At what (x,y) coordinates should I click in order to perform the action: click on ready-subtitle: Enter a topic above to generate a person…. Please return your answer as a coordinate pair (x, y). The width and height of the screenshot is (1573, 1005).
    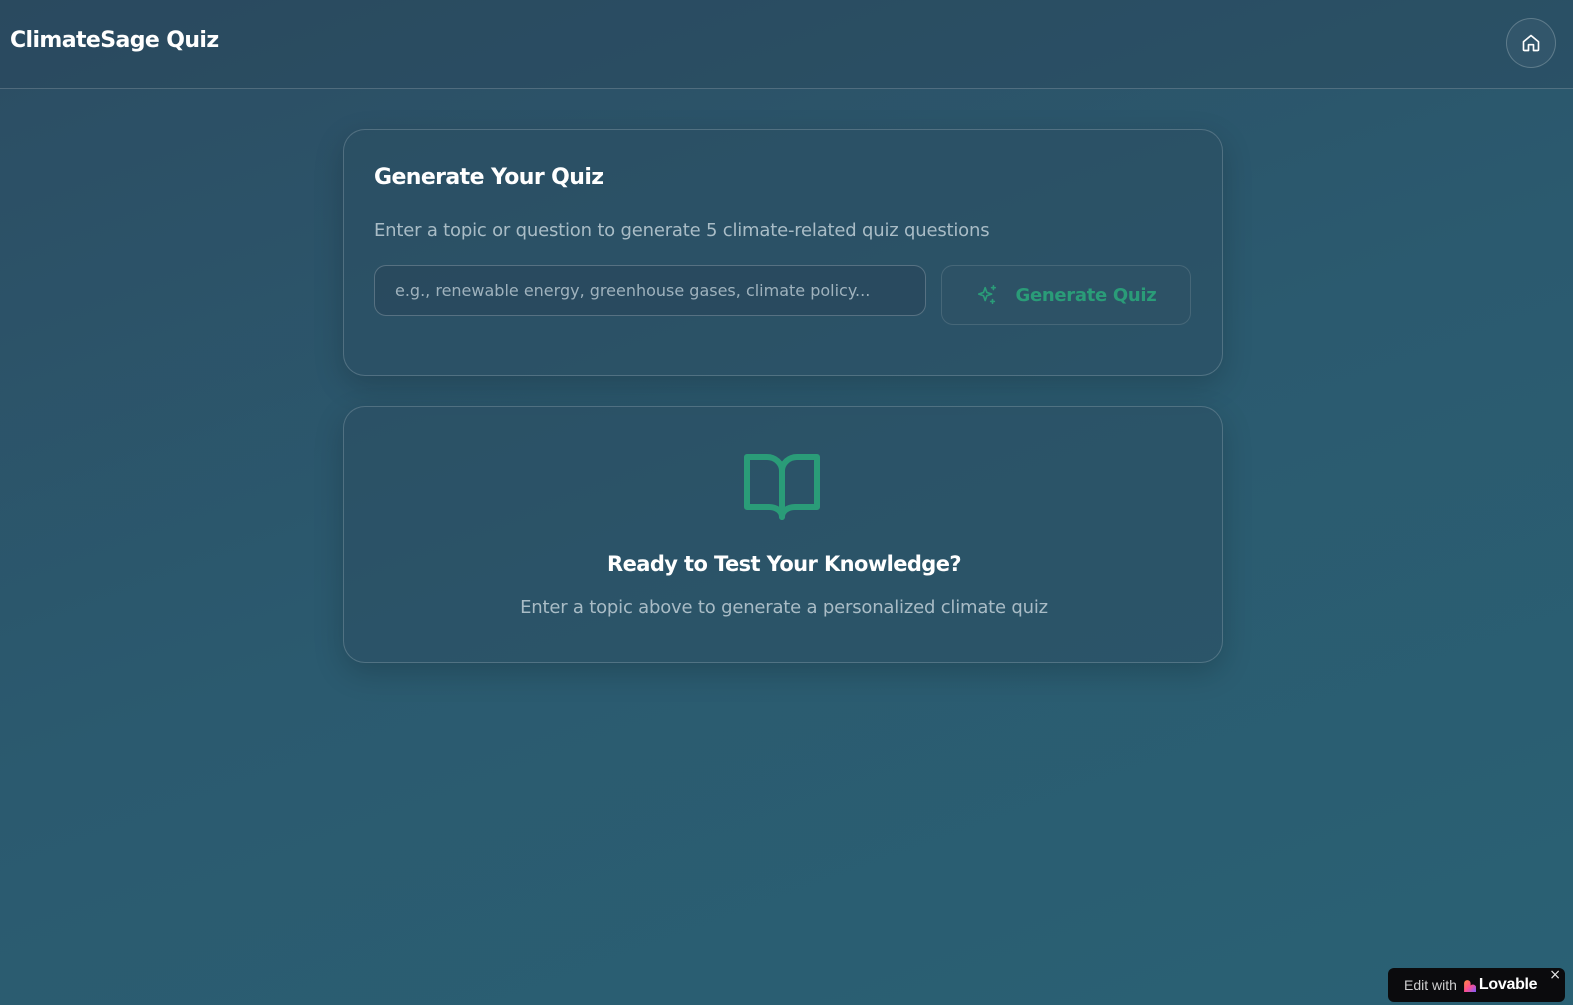
    Looking at the image, I should click on (784, 607).